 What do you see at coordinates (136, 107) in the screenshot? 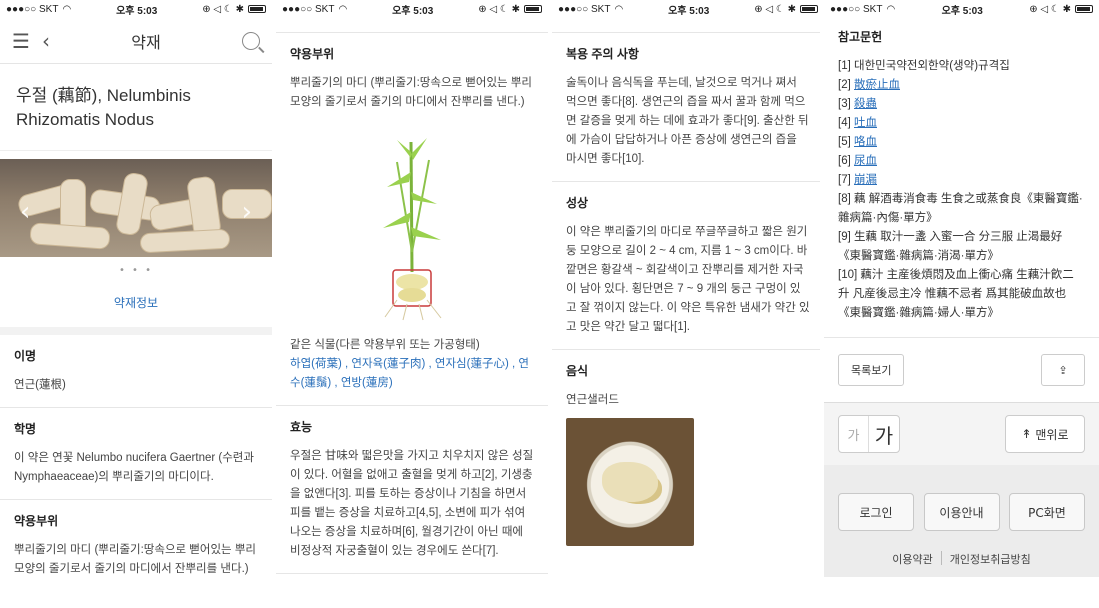
I see `herb-title: 우절 (藕節), Nelumbinis Rhizomatis Nodus` at bounding box center [136, 107].